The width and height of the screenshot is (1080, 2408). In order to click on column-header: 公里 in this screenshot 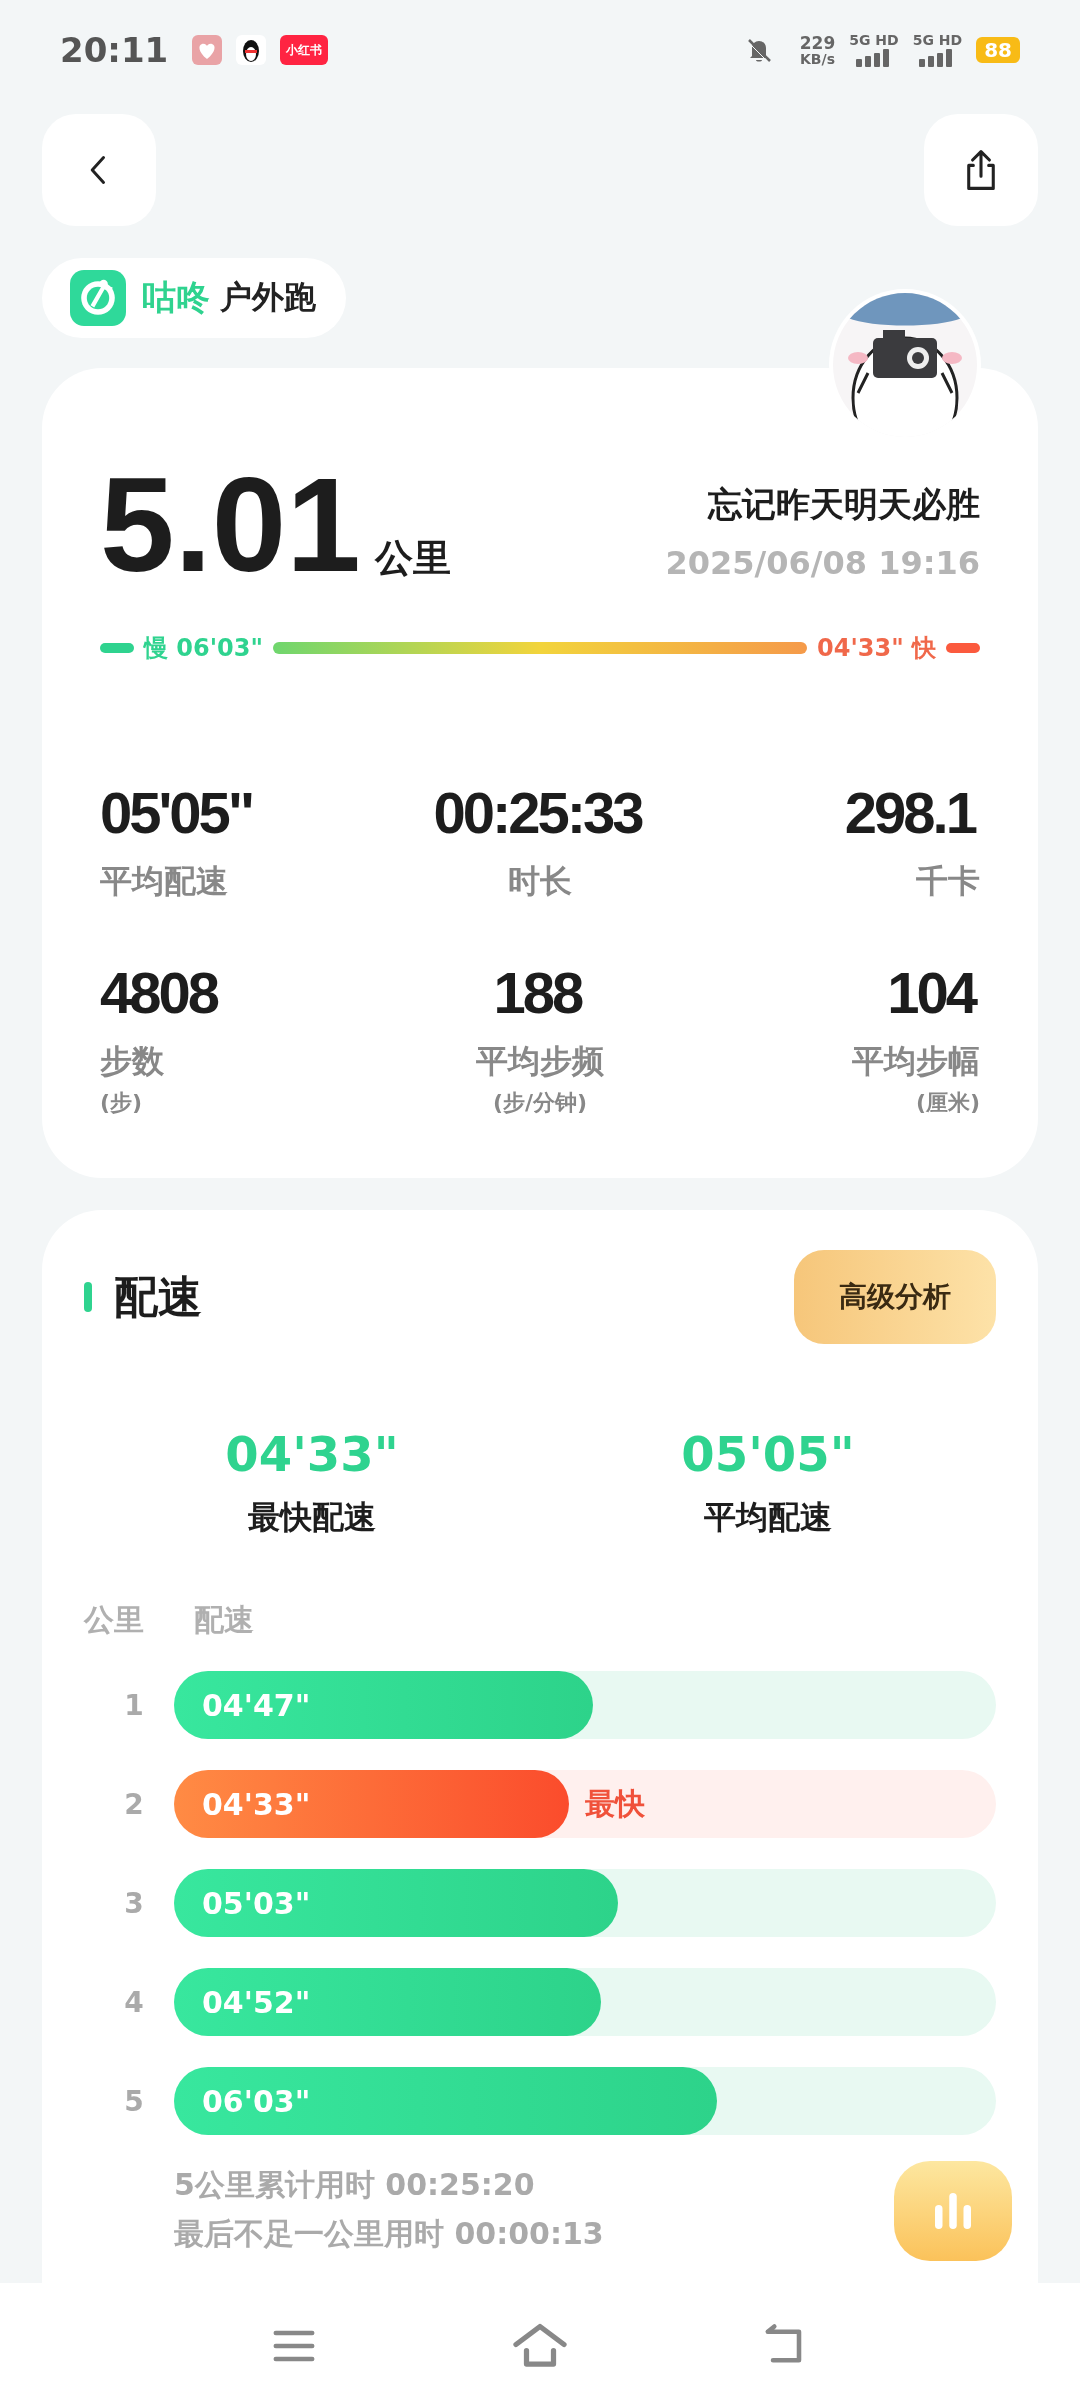, I will do `click(114, 1620)`.